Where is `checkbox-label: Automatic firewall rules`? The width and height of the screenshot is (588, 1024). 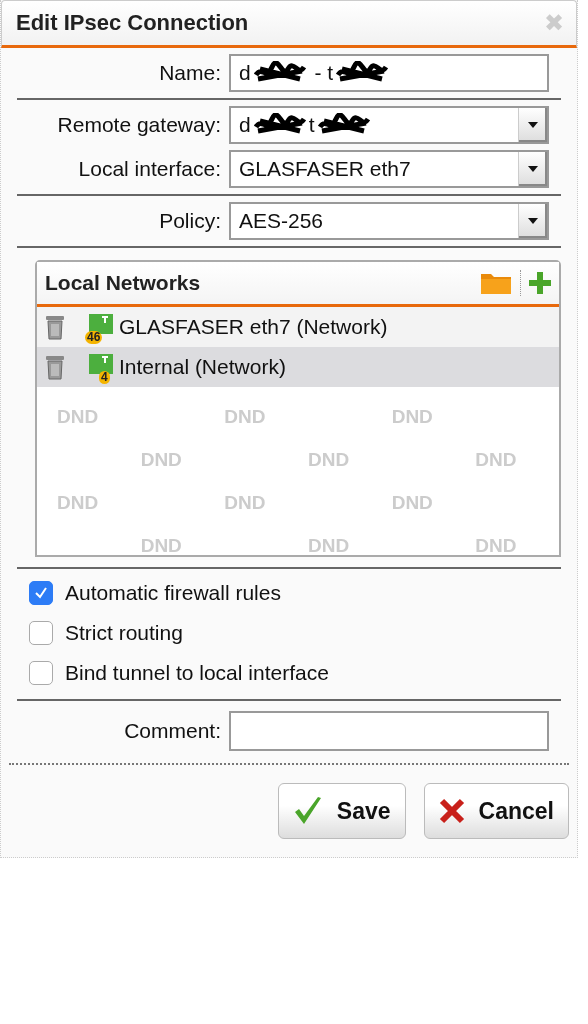
checkbox-label: Automatic firewall rules is located at coordinates (173, 593).